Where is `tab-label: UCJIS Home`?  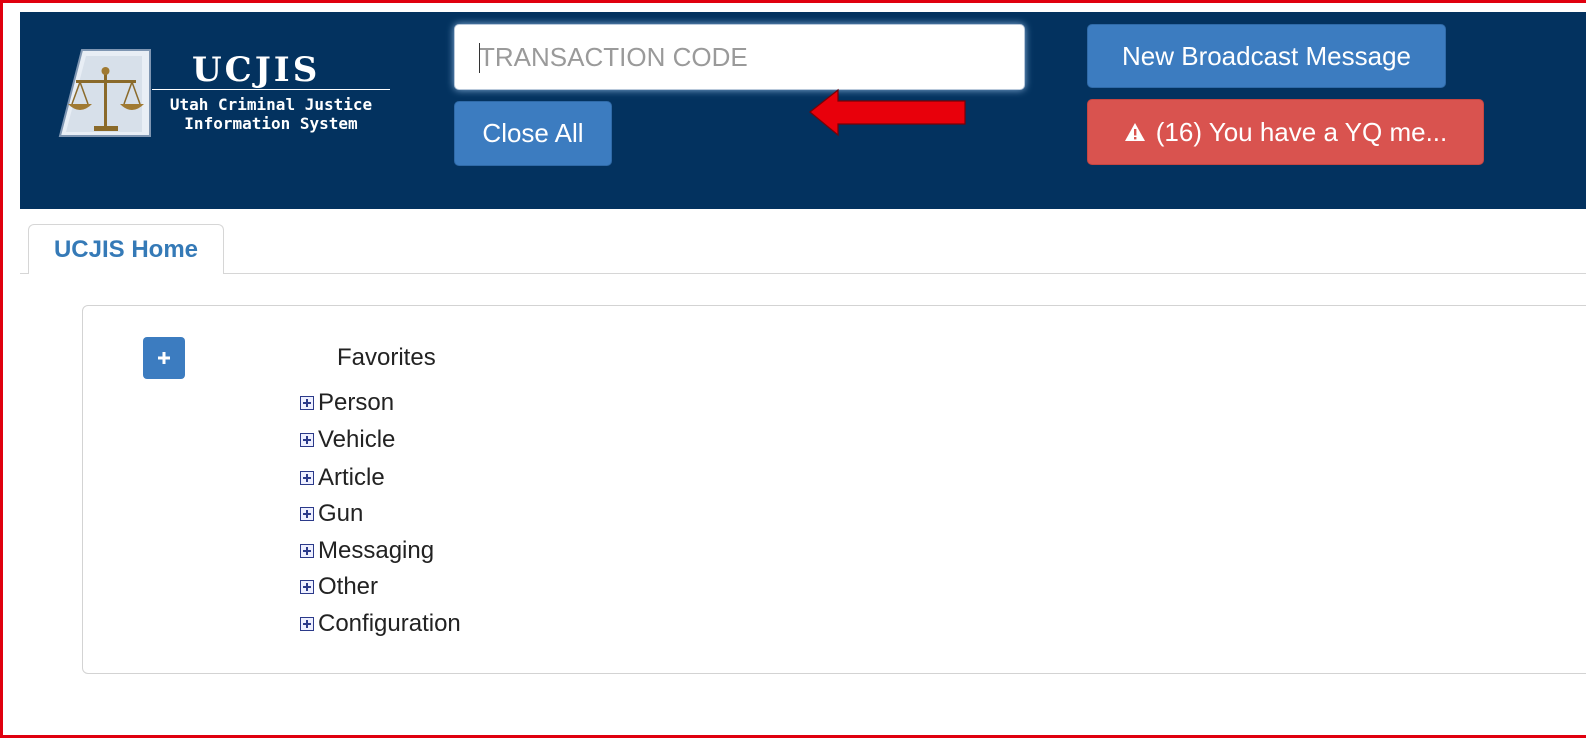 tab-label: UCJIS Home is located at coordinates (126, 249).